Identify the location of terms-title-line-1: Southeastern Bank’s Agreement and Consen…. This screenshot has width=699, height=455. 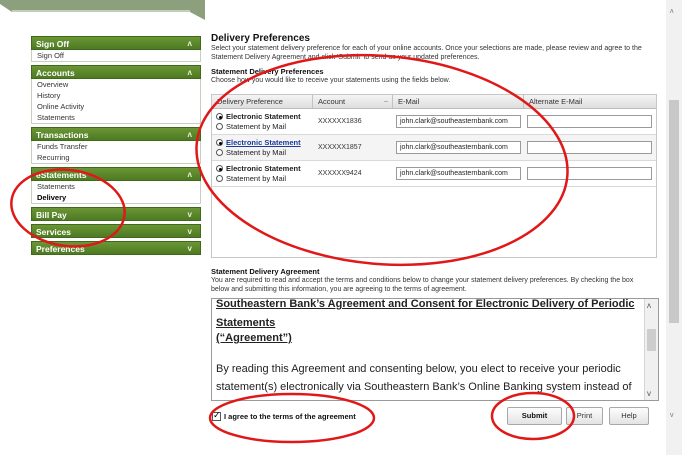
(425, 313).